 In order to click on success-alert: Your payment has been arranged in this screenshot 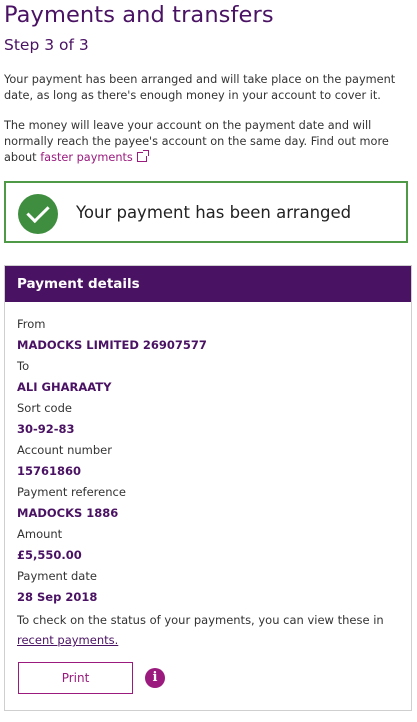, I will do `click(206, 212)`.